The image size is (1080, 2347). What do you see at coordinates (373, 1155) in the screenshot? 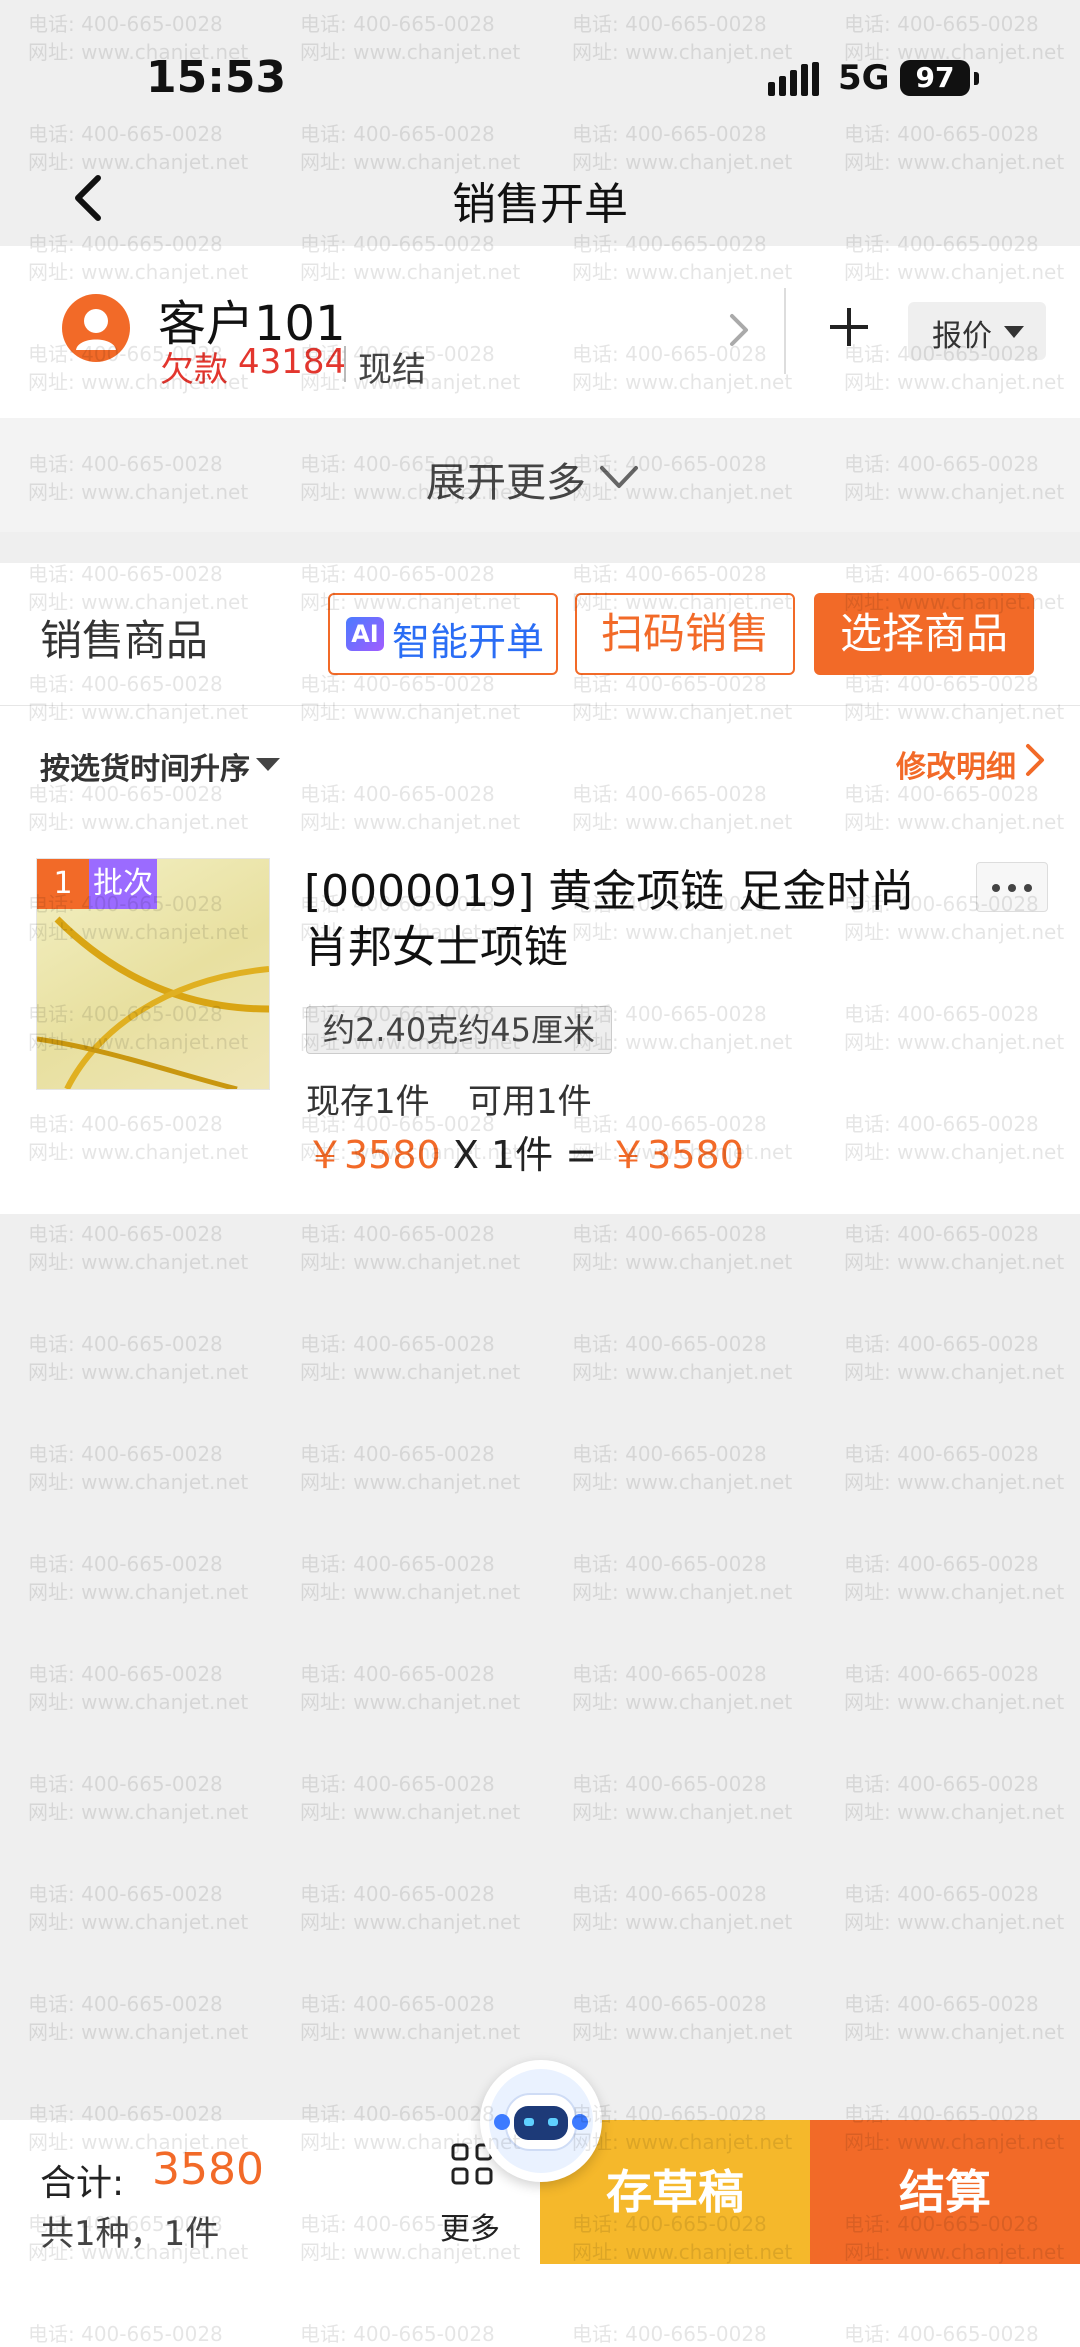
I see `unit-price: ￥3580` at bounding box center [373, 1155].